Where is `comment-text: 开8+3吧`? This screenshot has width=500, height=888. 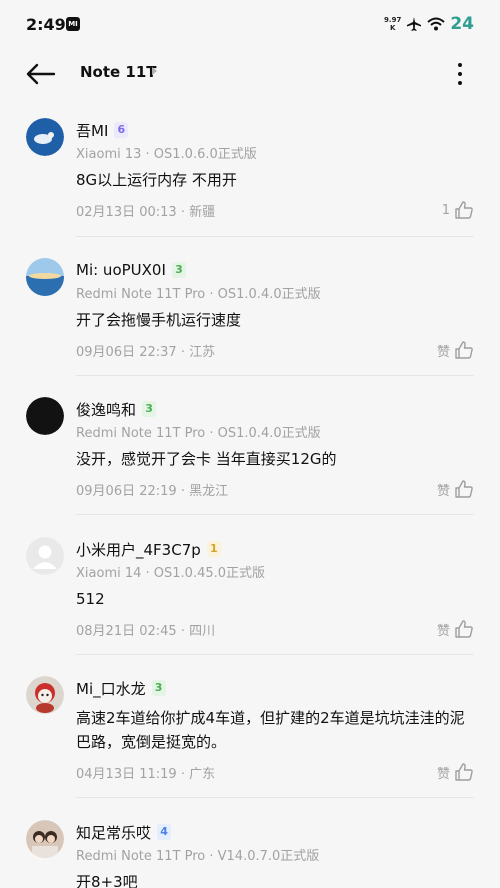 comment-text: 开8+3吧 is located at coordinates (107, 880).